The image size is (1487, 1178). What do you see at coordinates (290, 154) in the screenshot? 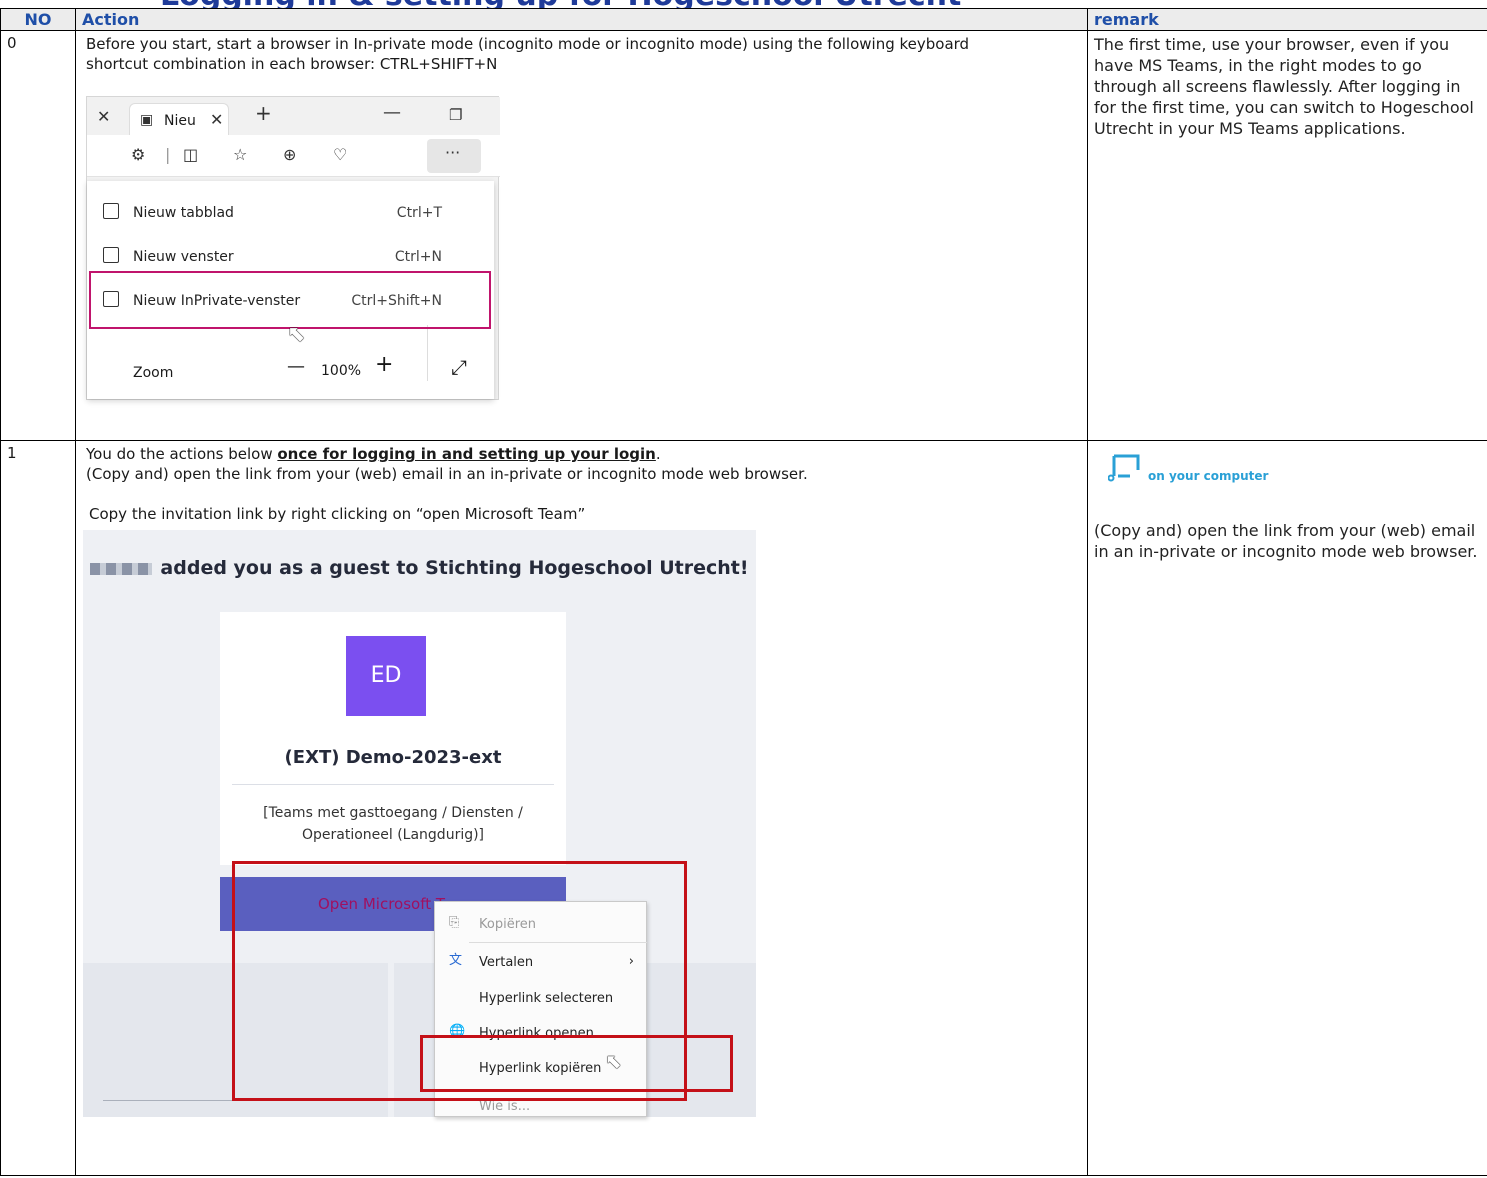
I see `collections-icon: ⊕` at bounding box center [290, 154].